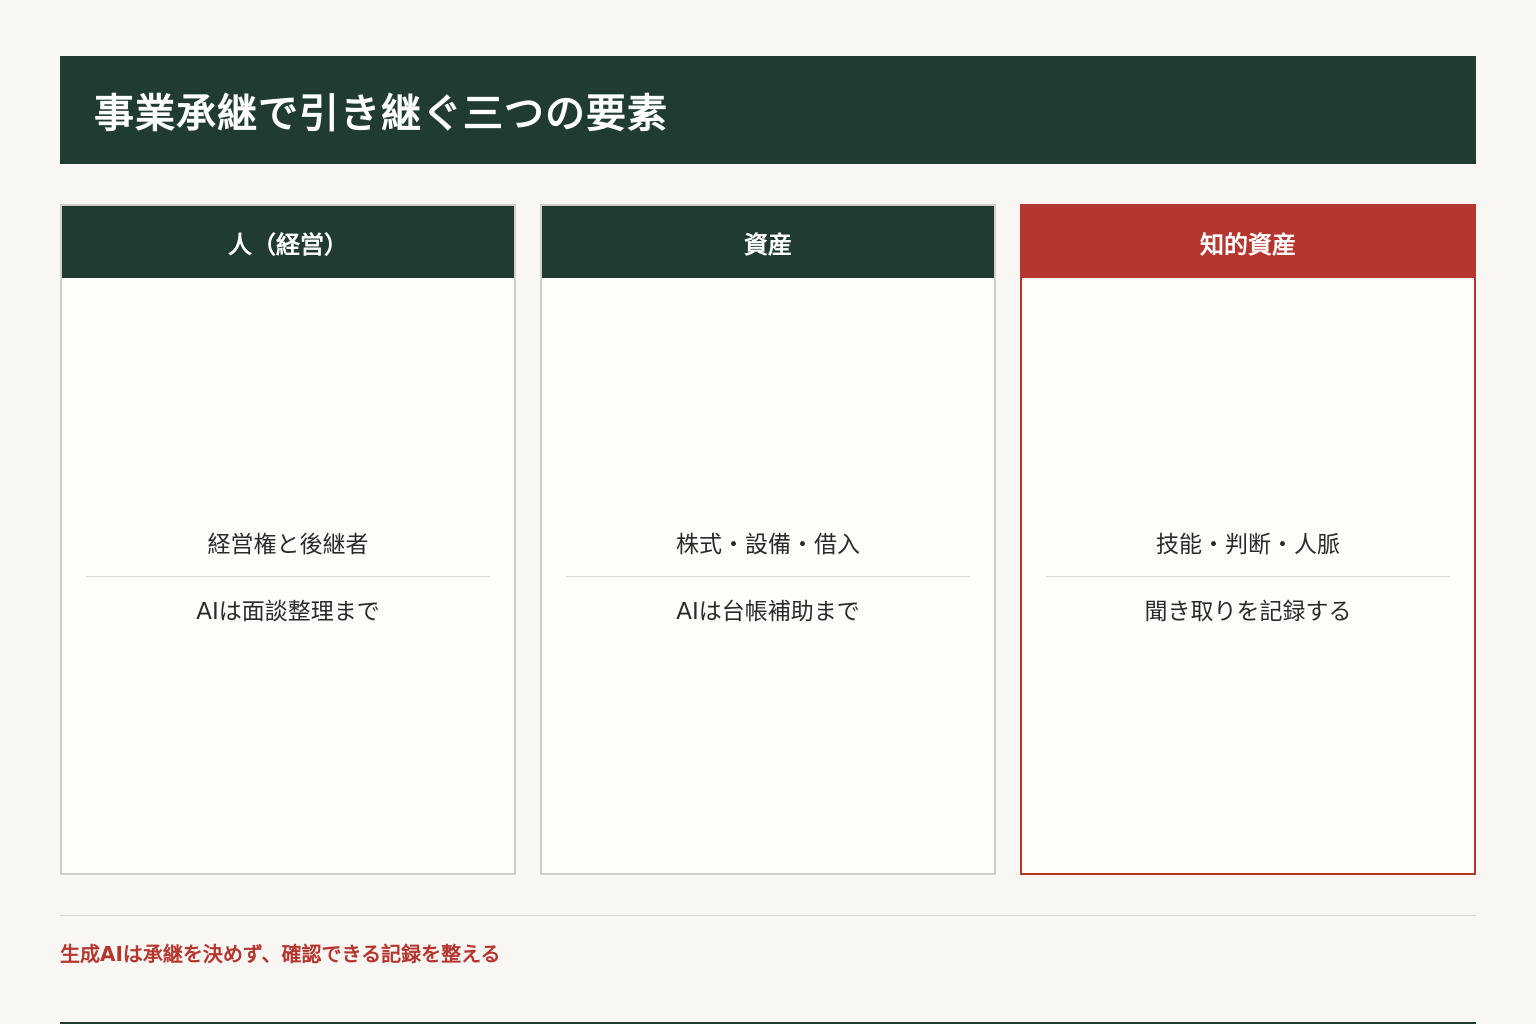 The height and width of the screenshot is (1024, 1536). I want to click on card-subject: 技能・判断・人脈, so click(1248, 545).